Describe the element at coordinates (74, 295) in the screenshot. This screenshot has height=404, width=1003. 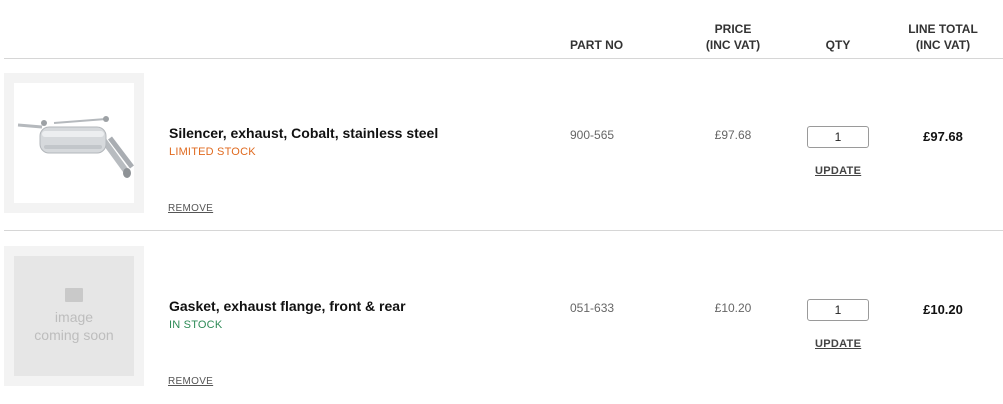
I see `placeholder-logo-icon` at that location.